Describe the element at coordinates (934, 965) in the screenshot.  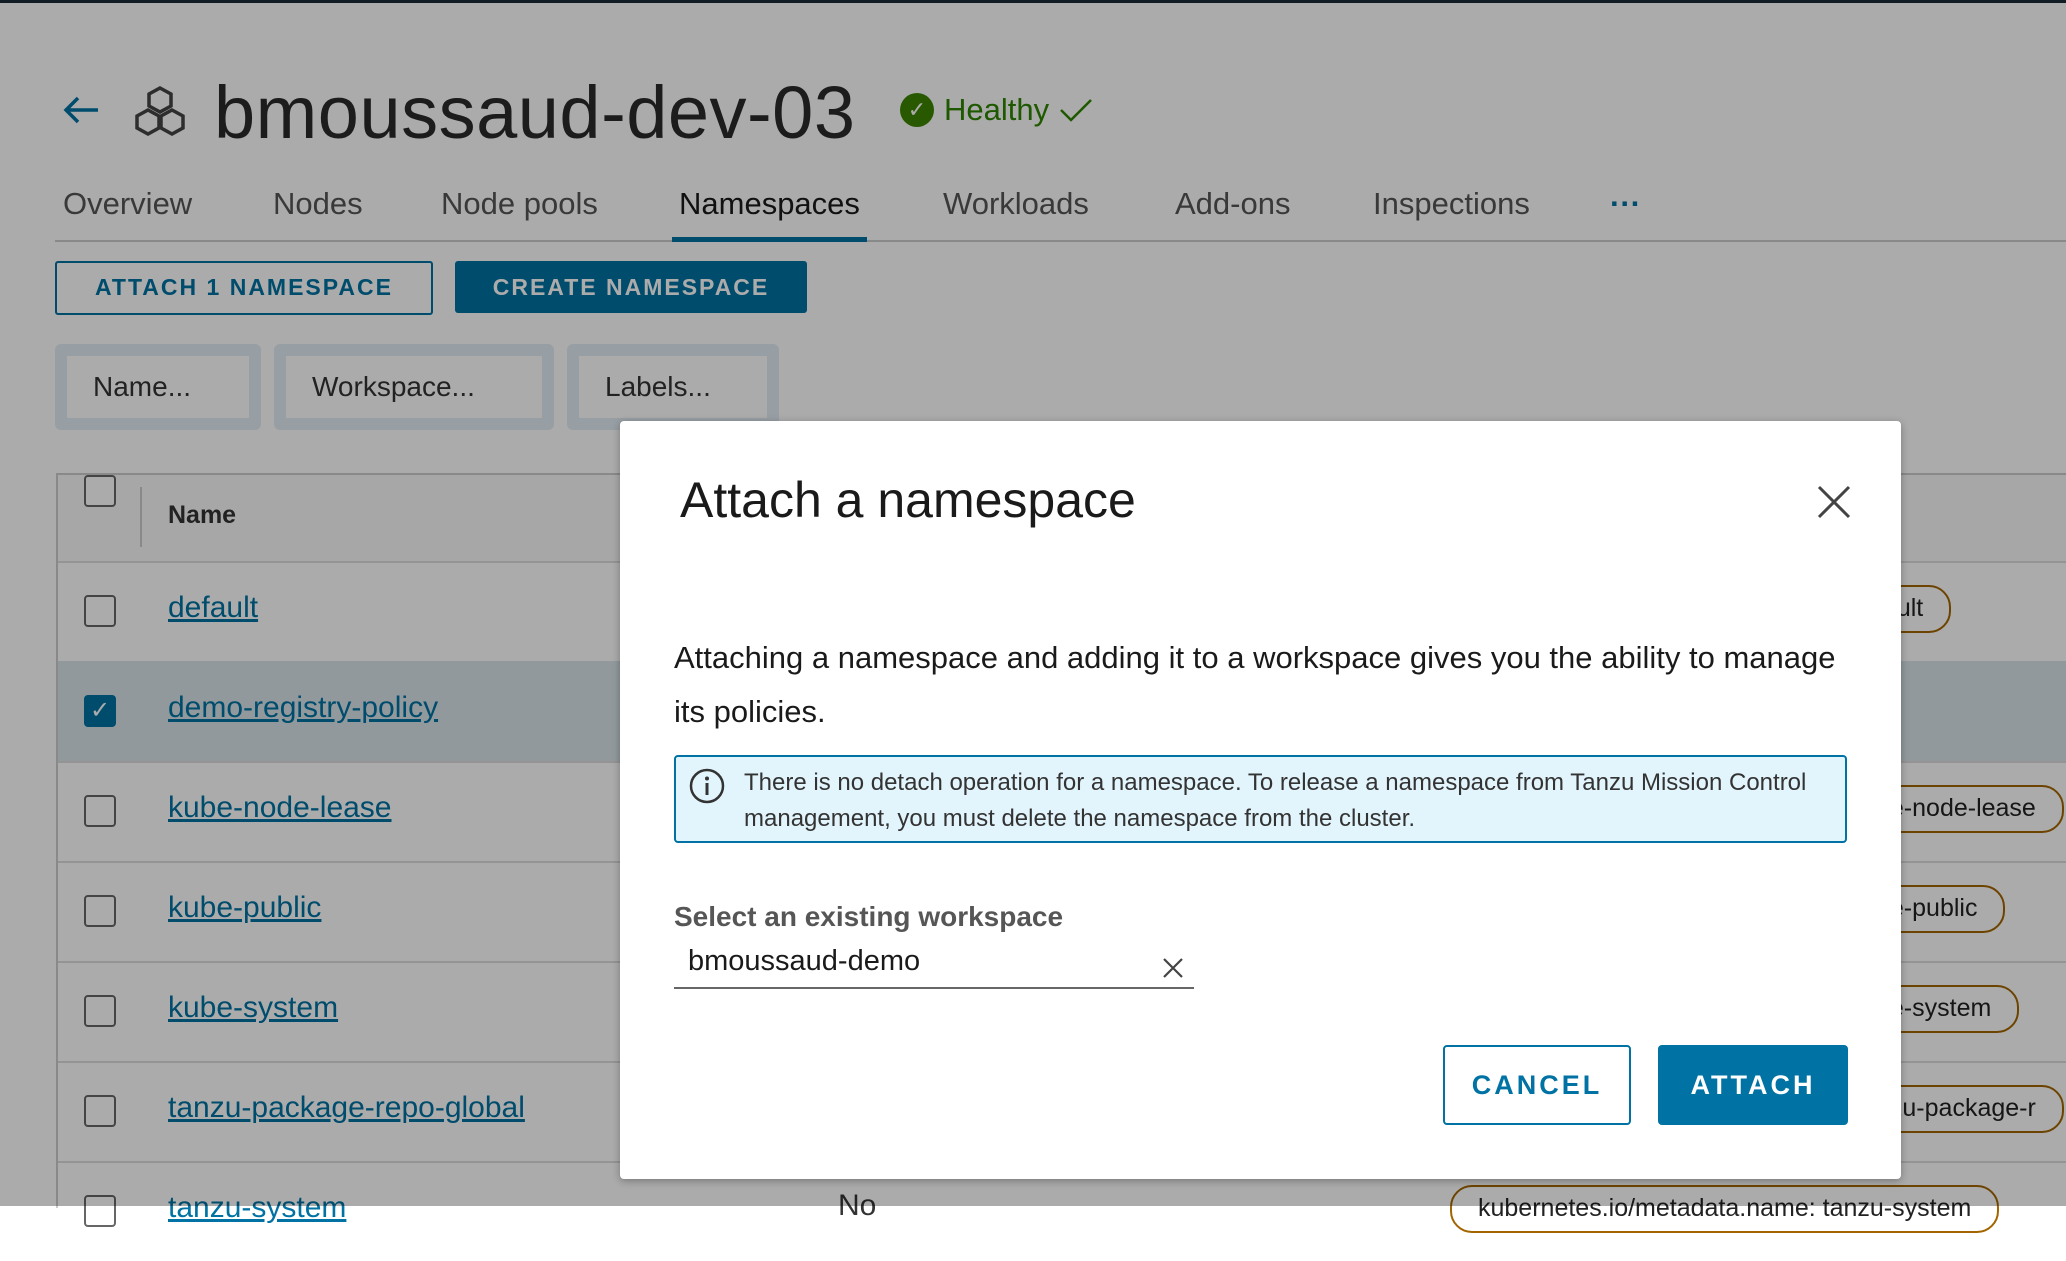
I see `workspace-select-input: bmoussaud-demo` at that location.